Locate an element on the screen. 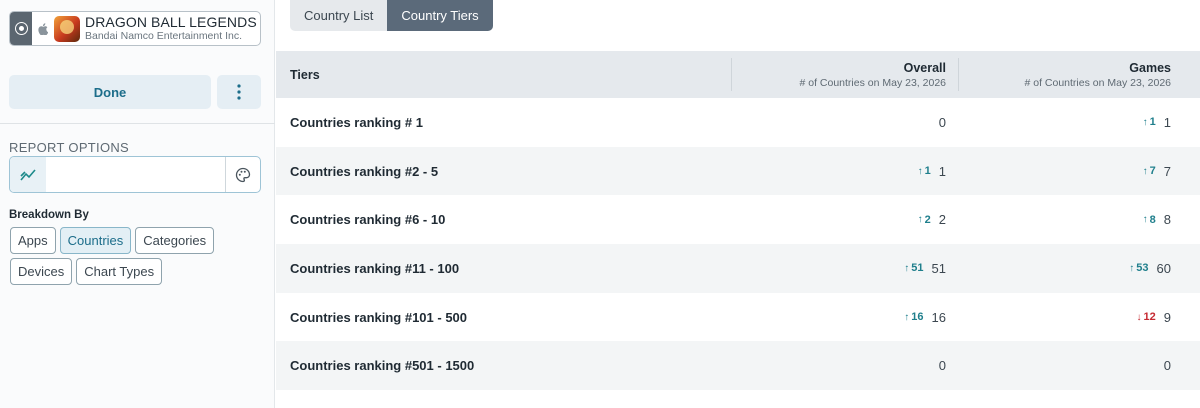 The image size is (1200, 408). games-change-value: 12 is located at coordinates (1149, 317).